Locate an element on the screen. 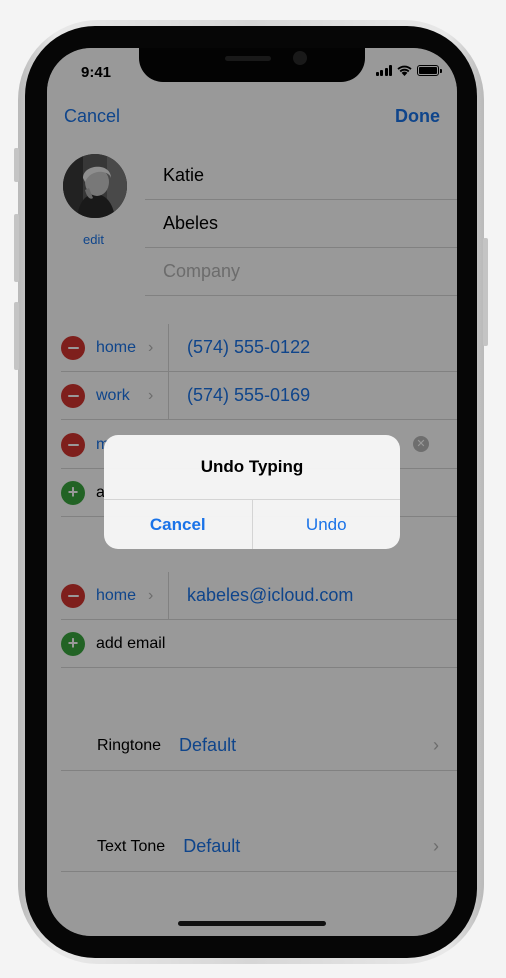  alert-buttons: Cancel Undo is located at coordinates (252, 524).